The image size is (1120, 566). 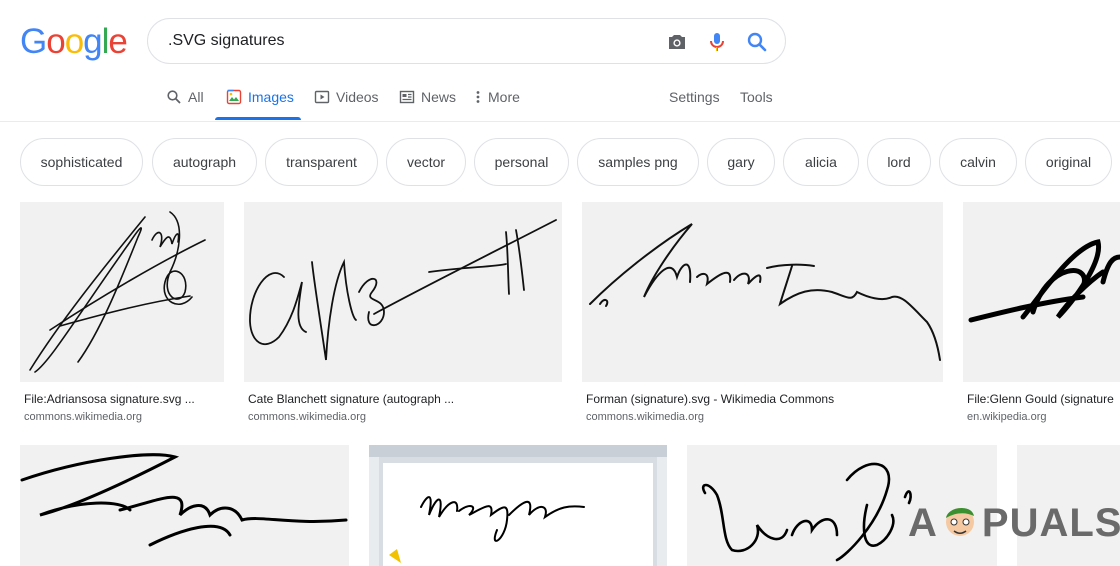 What do you see at coordinates (1050, 522) in the screenshot?
I see `watermark-text: PUALS` at bounding box center [1050, 522].